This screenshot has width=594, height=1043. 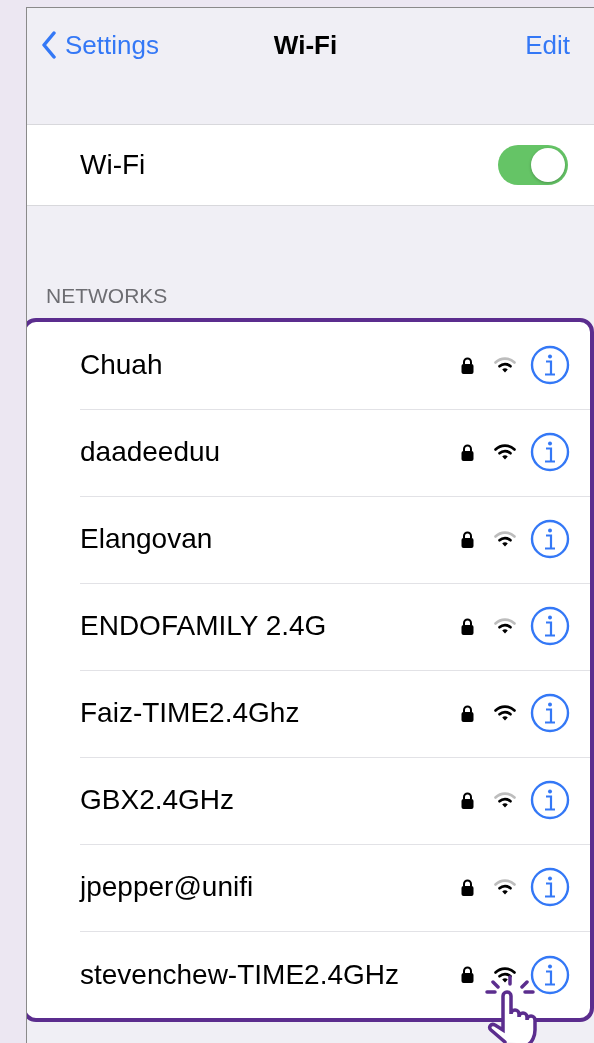 I want to click on network-name: Chuah, so click(x=270, y=365).